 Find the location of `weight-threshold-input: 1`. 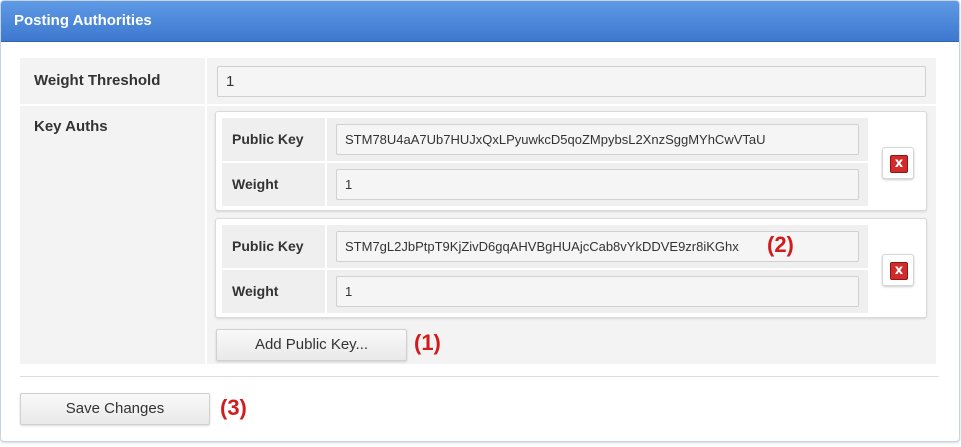

weight-threshold-input: 1 is located at coordinates (571, 81).